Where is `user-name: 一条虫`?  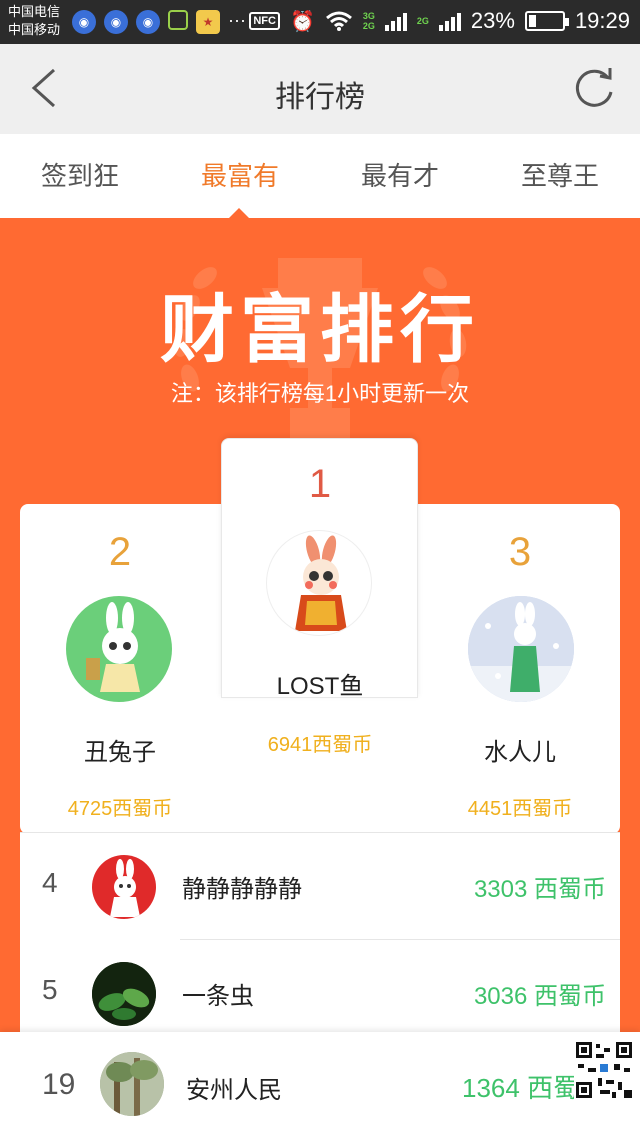 user-name: 一条虫 is located at coordinates (218, 996).